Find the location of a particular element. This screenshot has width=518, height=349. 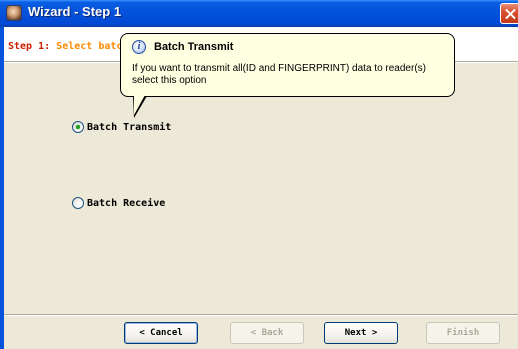

window-left-border is located at coordinates (2, 188).